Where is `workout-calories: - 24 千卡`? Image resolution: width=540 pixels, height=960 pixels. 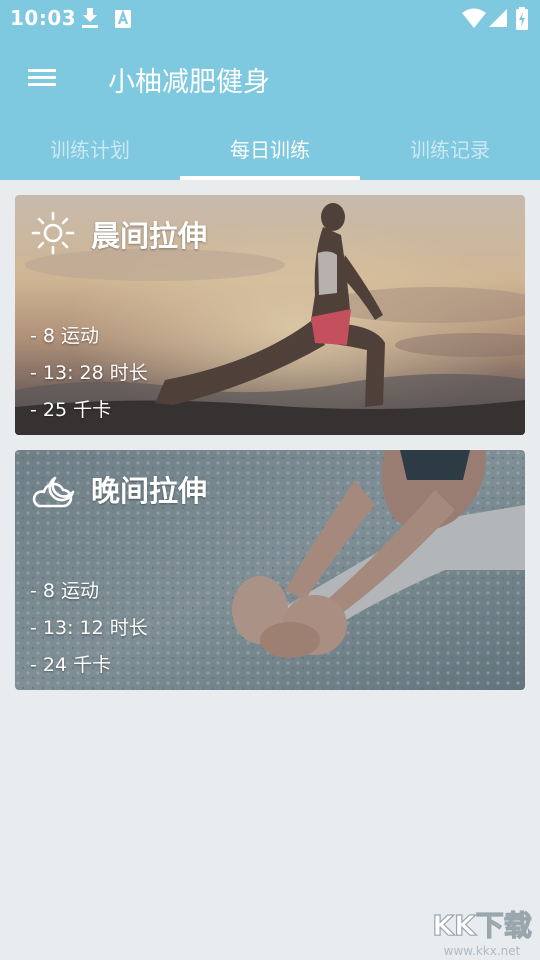 workout-calories: - 24 千卡 is located at coordinates (71, 665).